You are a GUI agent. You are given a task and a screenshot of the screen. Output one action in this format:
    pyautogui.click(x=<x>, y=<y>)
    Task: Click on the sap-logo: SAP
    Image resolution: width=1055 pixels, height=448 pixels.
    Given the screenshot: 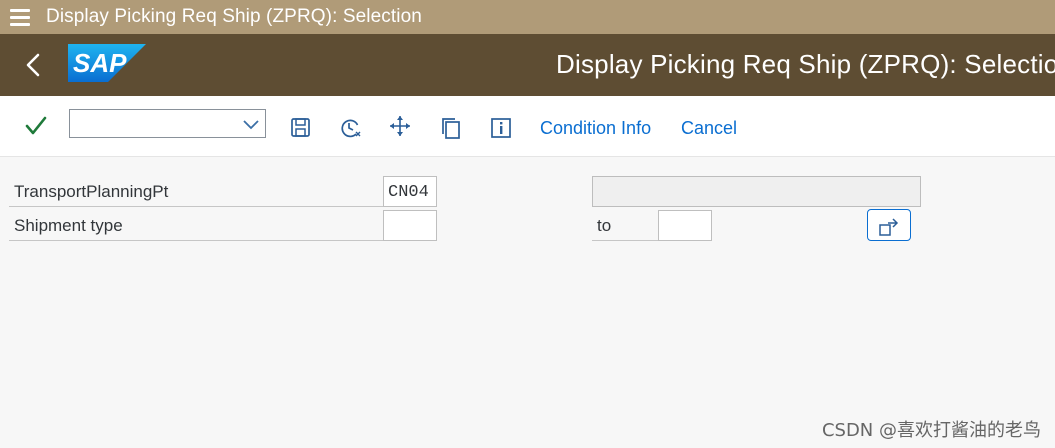 What is the action you would take?
    pyautogui.click(x=107, y=63)
    